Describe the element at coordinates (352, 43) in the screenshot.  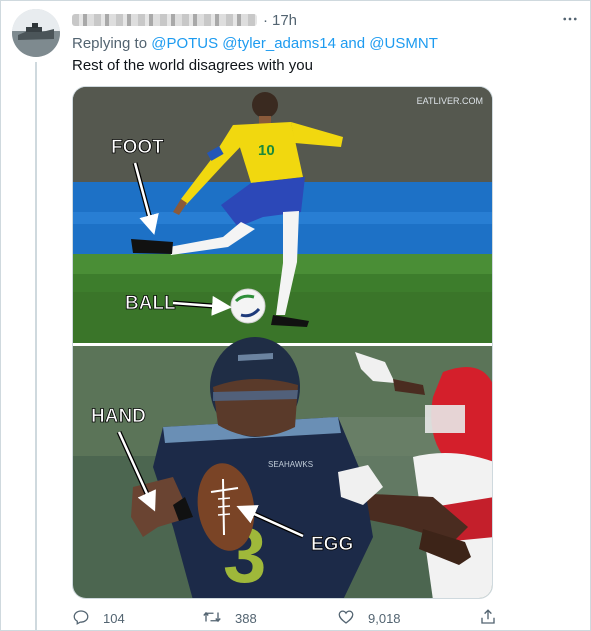
I see `mention-and: and` at that location.